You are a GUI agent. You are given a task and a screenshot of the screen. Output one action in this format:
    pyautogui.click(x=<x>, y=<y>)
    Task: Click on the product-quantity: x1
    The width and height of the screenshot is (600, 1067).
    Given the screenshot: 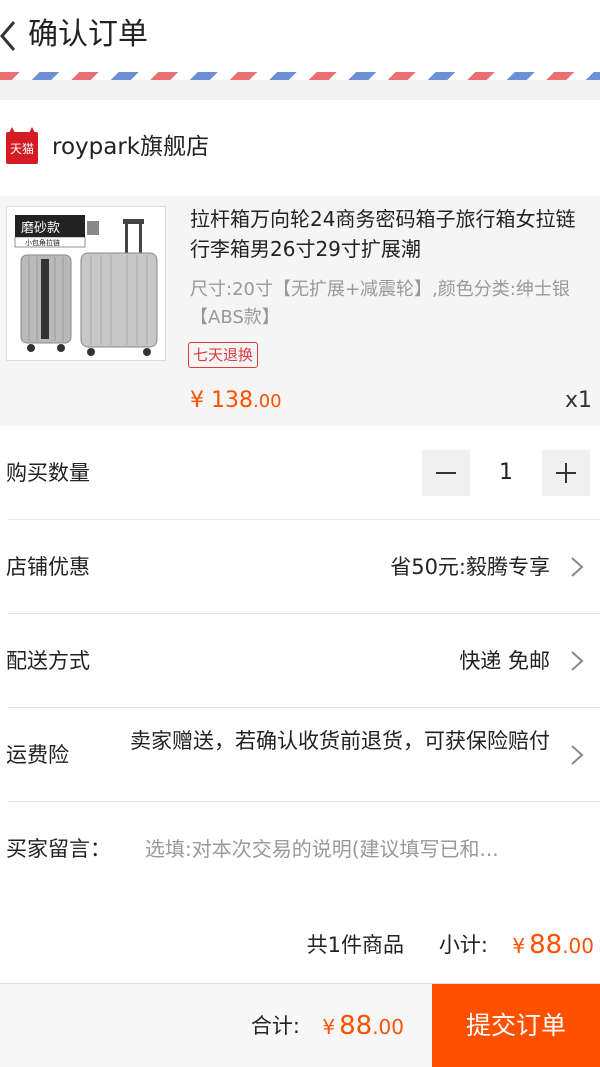 What is the action you would take?
    pyautogui.click(x=578, y=400)
    